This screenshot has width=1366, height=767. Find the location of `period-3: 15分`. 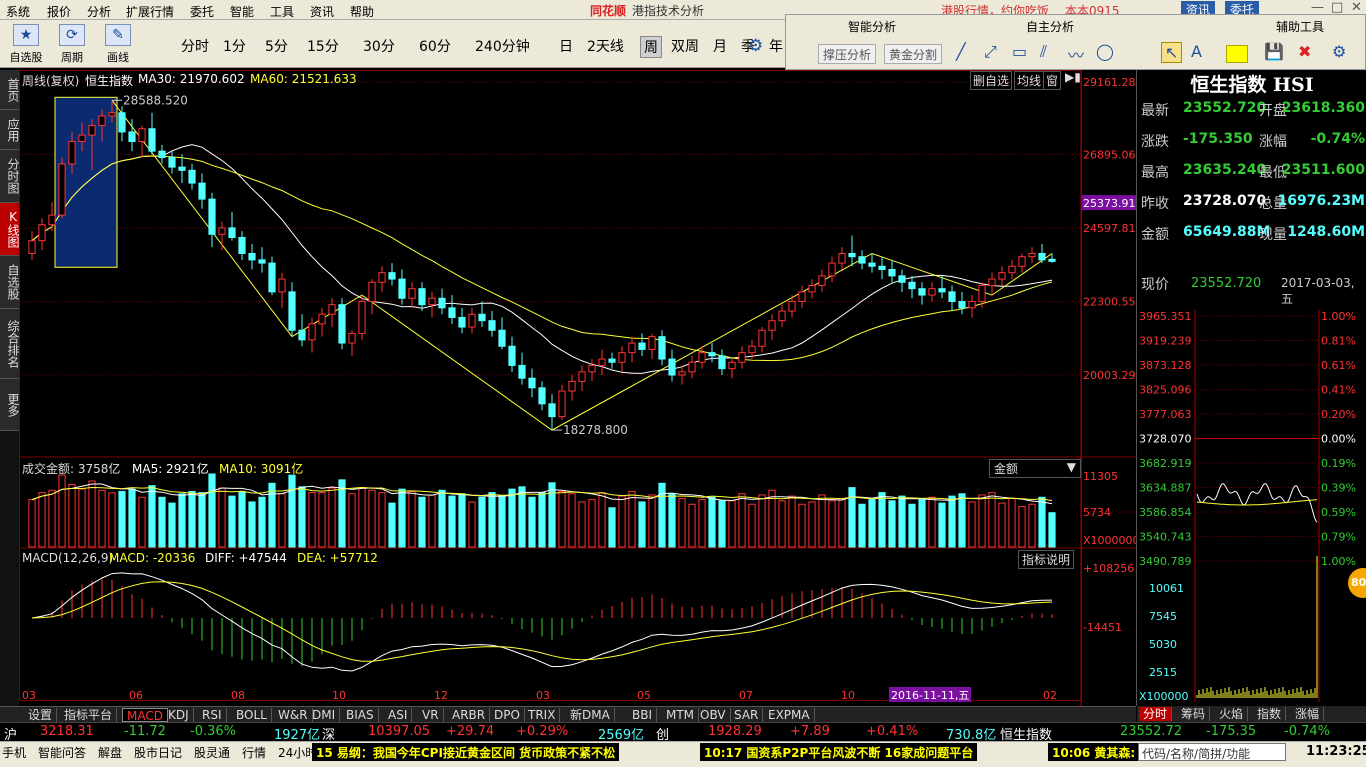

period-3: 15分 is located at coordinates (323, 46).